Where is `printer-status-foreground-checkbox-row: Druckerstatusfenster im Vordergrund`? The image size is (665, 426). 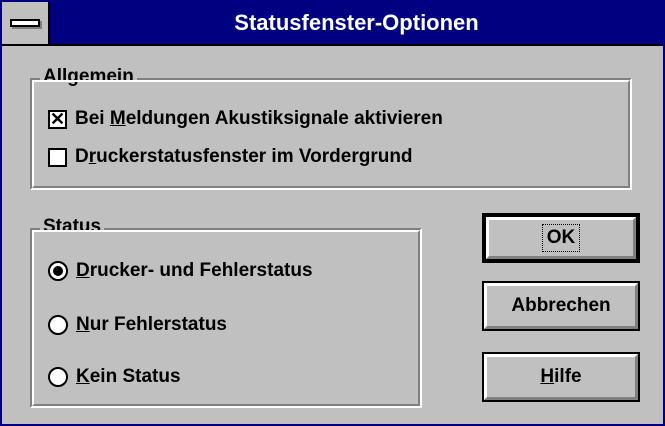 printer-status-foreground-checkbox-row: Druckerstatusfenster im Vordergrund is located at coordinates (230, 157).